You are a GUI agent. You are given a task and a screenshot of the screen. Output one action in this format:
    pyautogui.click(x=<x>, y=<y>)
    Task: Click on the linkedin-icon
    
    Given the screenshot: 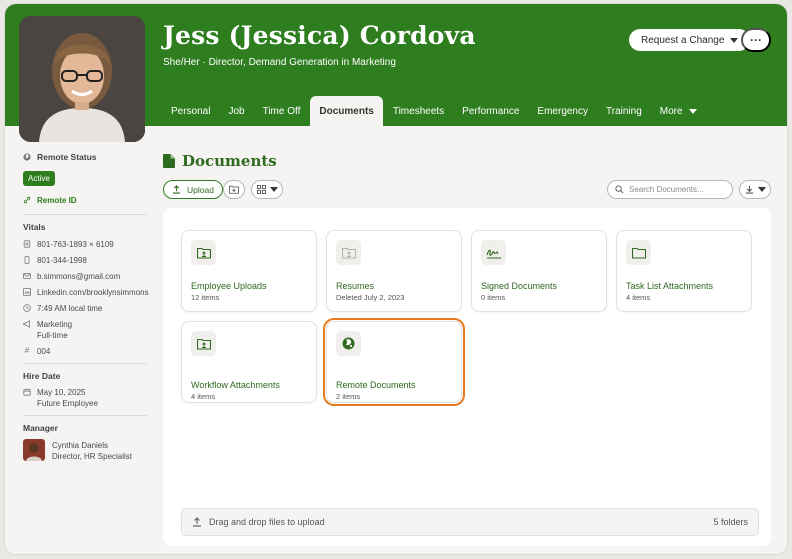 What is the action you would take?
    pyautogui.click(x=27, y=292)
    